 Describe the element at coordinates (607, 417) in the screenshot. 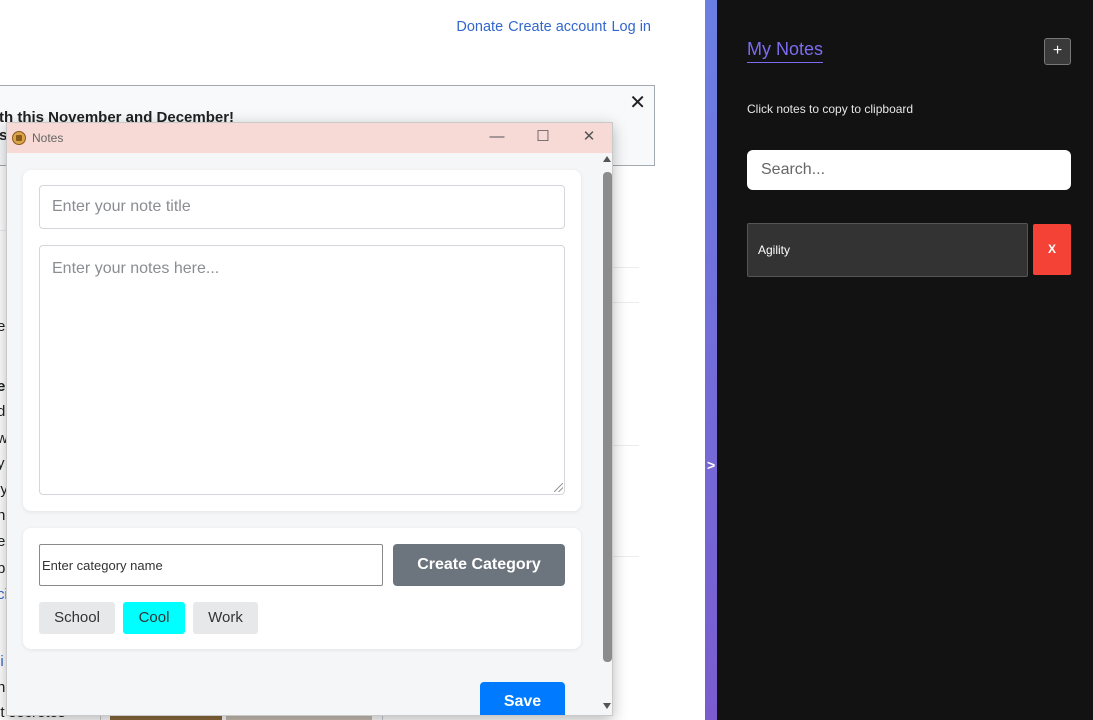

I see `scrollbar-thumb` at that location.